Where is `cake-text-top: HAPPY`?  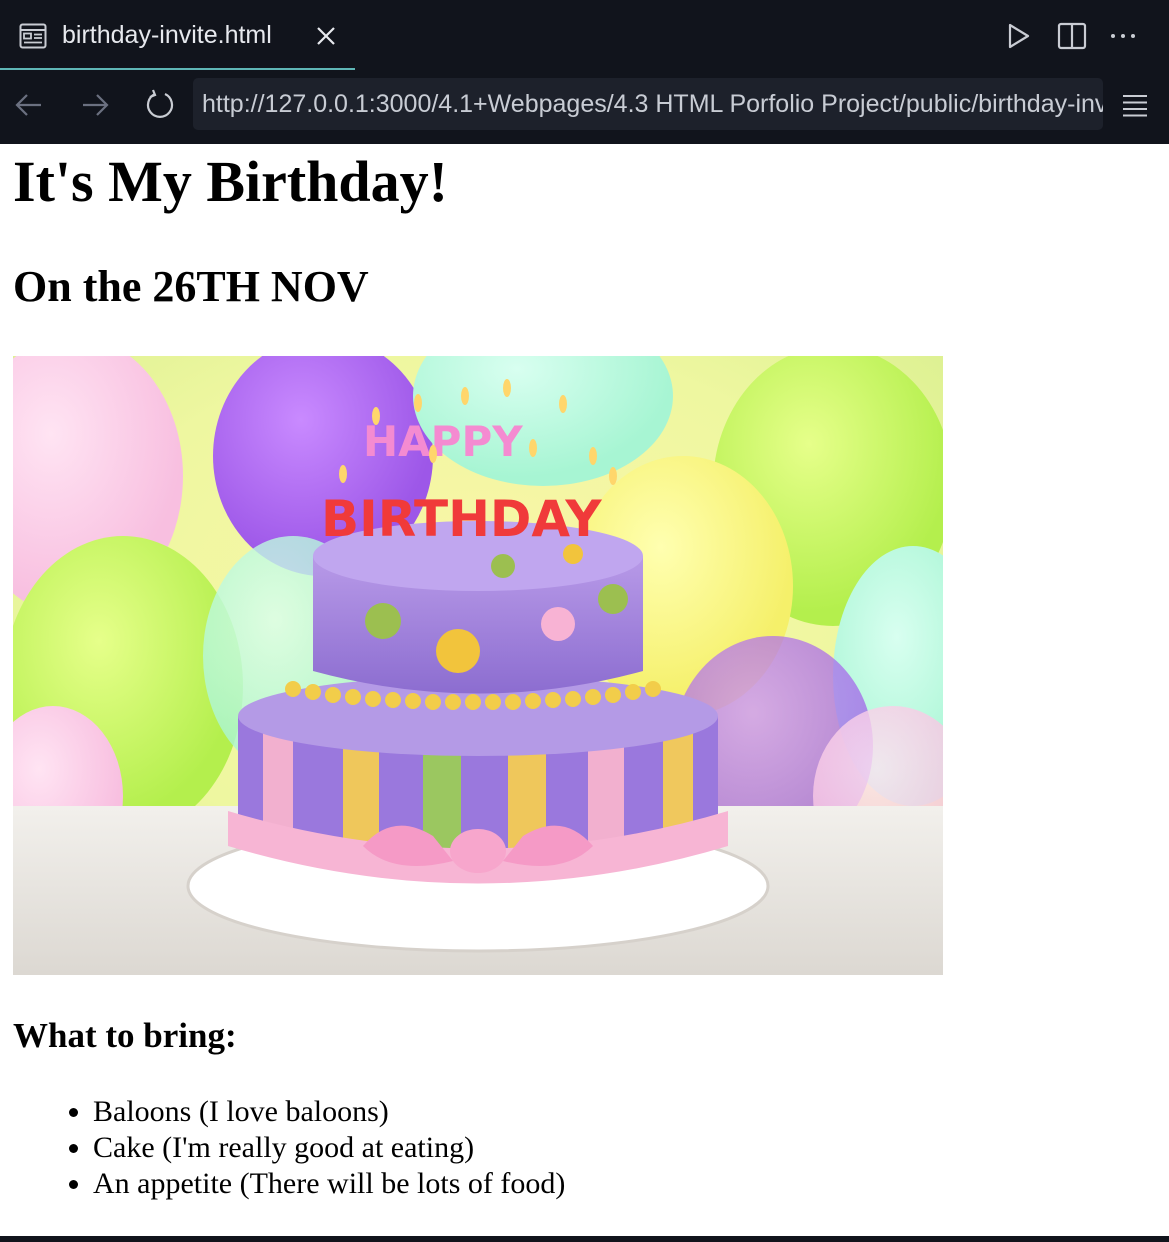 cake-text-top: HAPPY is located at coordinates (443, 441).